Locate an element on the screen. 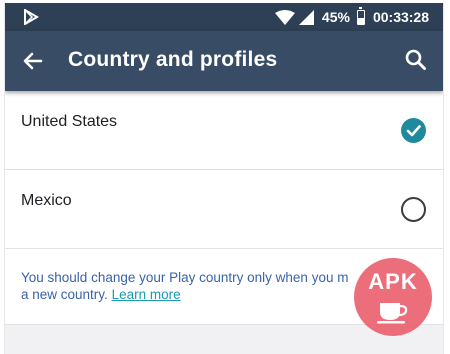 This screenshot has height=354, width=450. play-store-icon is located at coordinates (31, 17).